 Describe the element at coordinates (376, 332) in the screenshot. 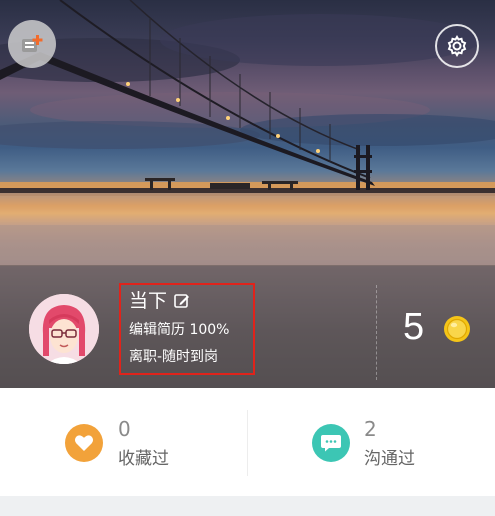

I see `header-divider` at that location.